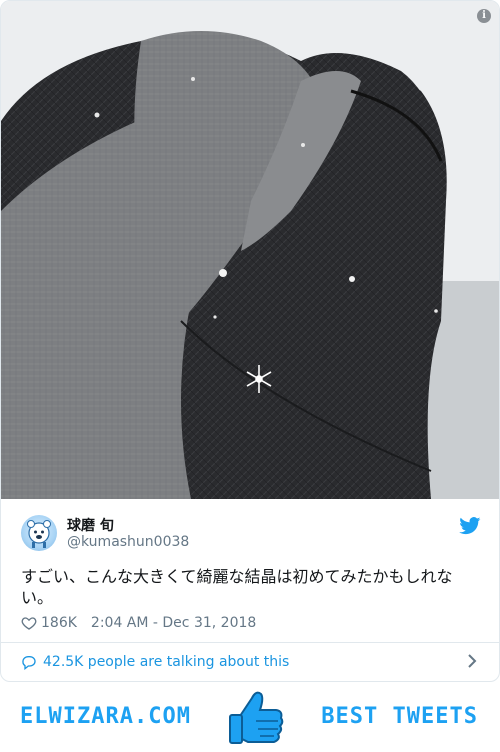 The width and height of the screenshot is (500, 752). I want to click on talking-about-link: 42.5K people are talking about this, so click(251, 662).